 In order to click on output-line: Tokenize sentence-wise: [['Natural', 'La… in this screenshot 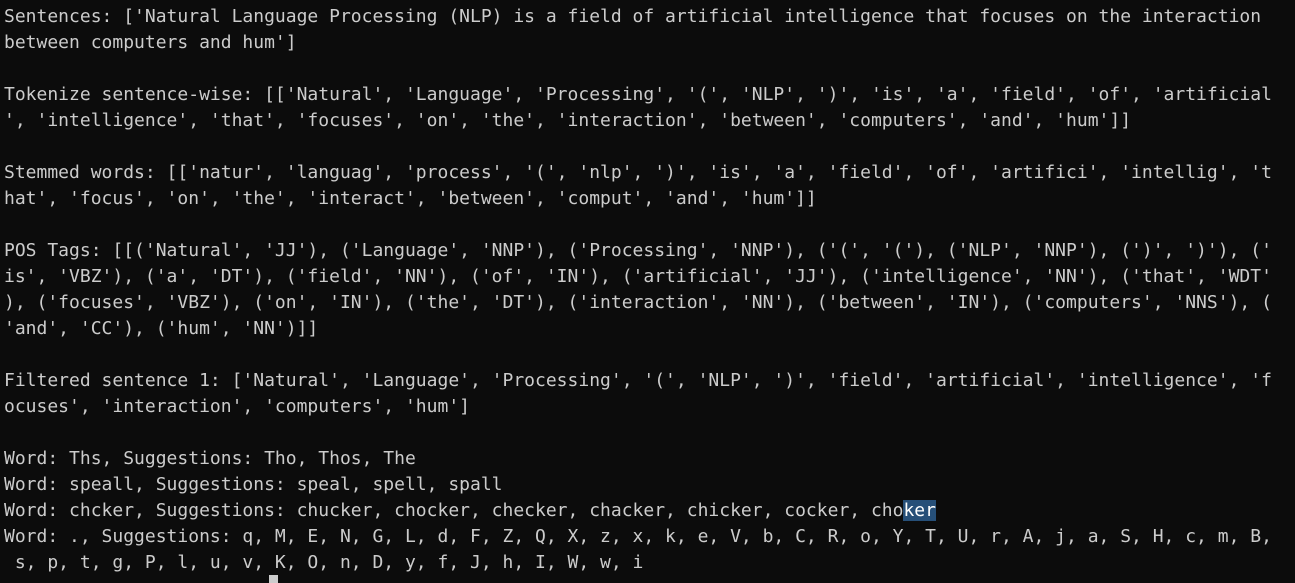, I will do `click(638, 94)`.